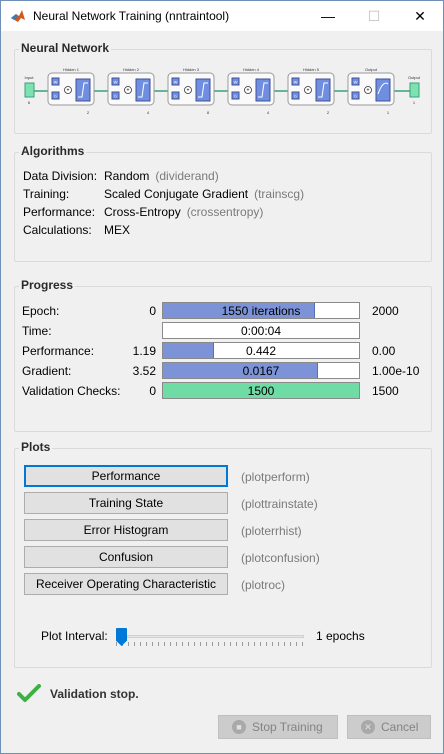  What do you see at coordinates (126, 530) in the screenshot?
I see `plot-error-histogram-button: Error Histogram` at bounding box center [126, 530].